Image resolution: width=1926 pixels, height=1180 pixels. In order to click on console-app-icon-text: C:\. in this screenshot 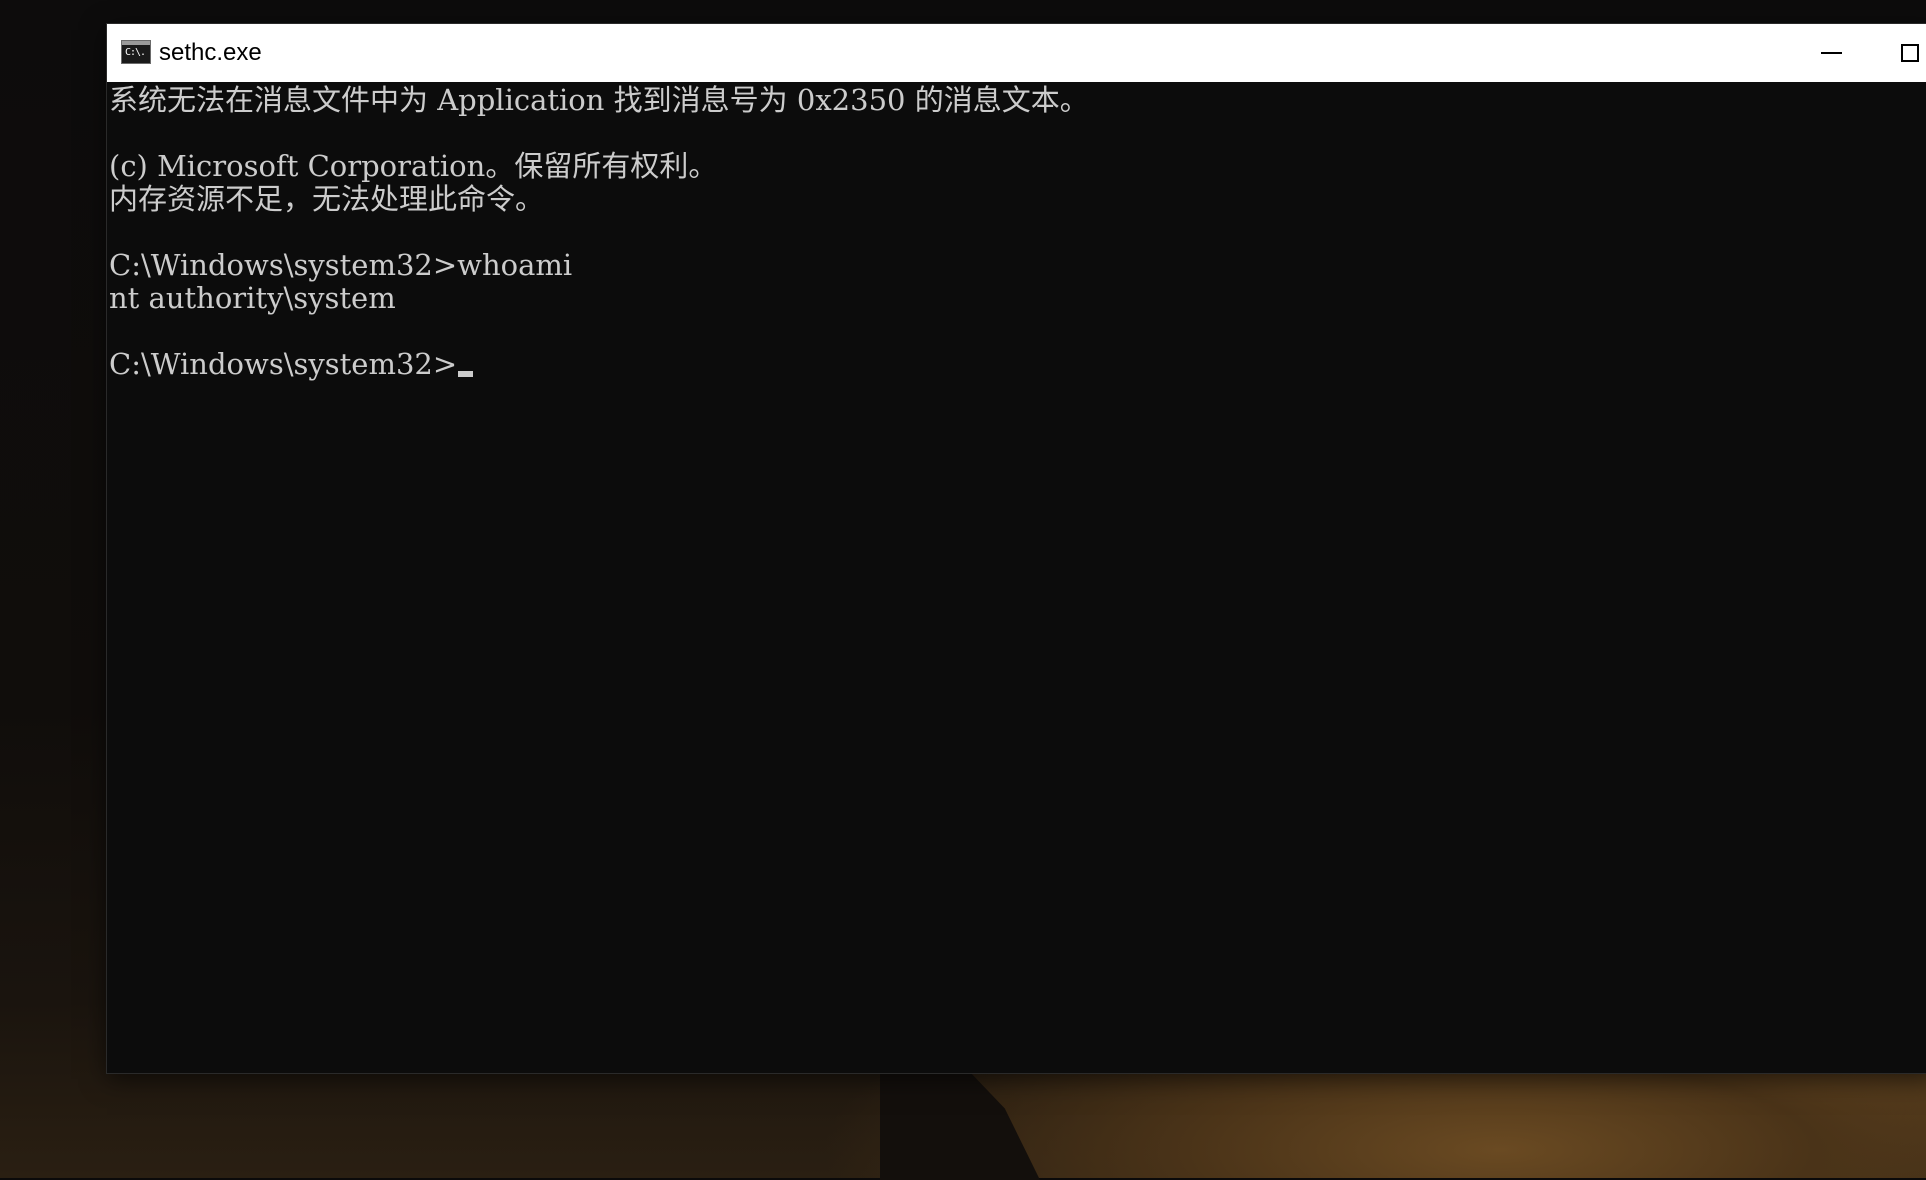, I will do `click(135, 52)`.